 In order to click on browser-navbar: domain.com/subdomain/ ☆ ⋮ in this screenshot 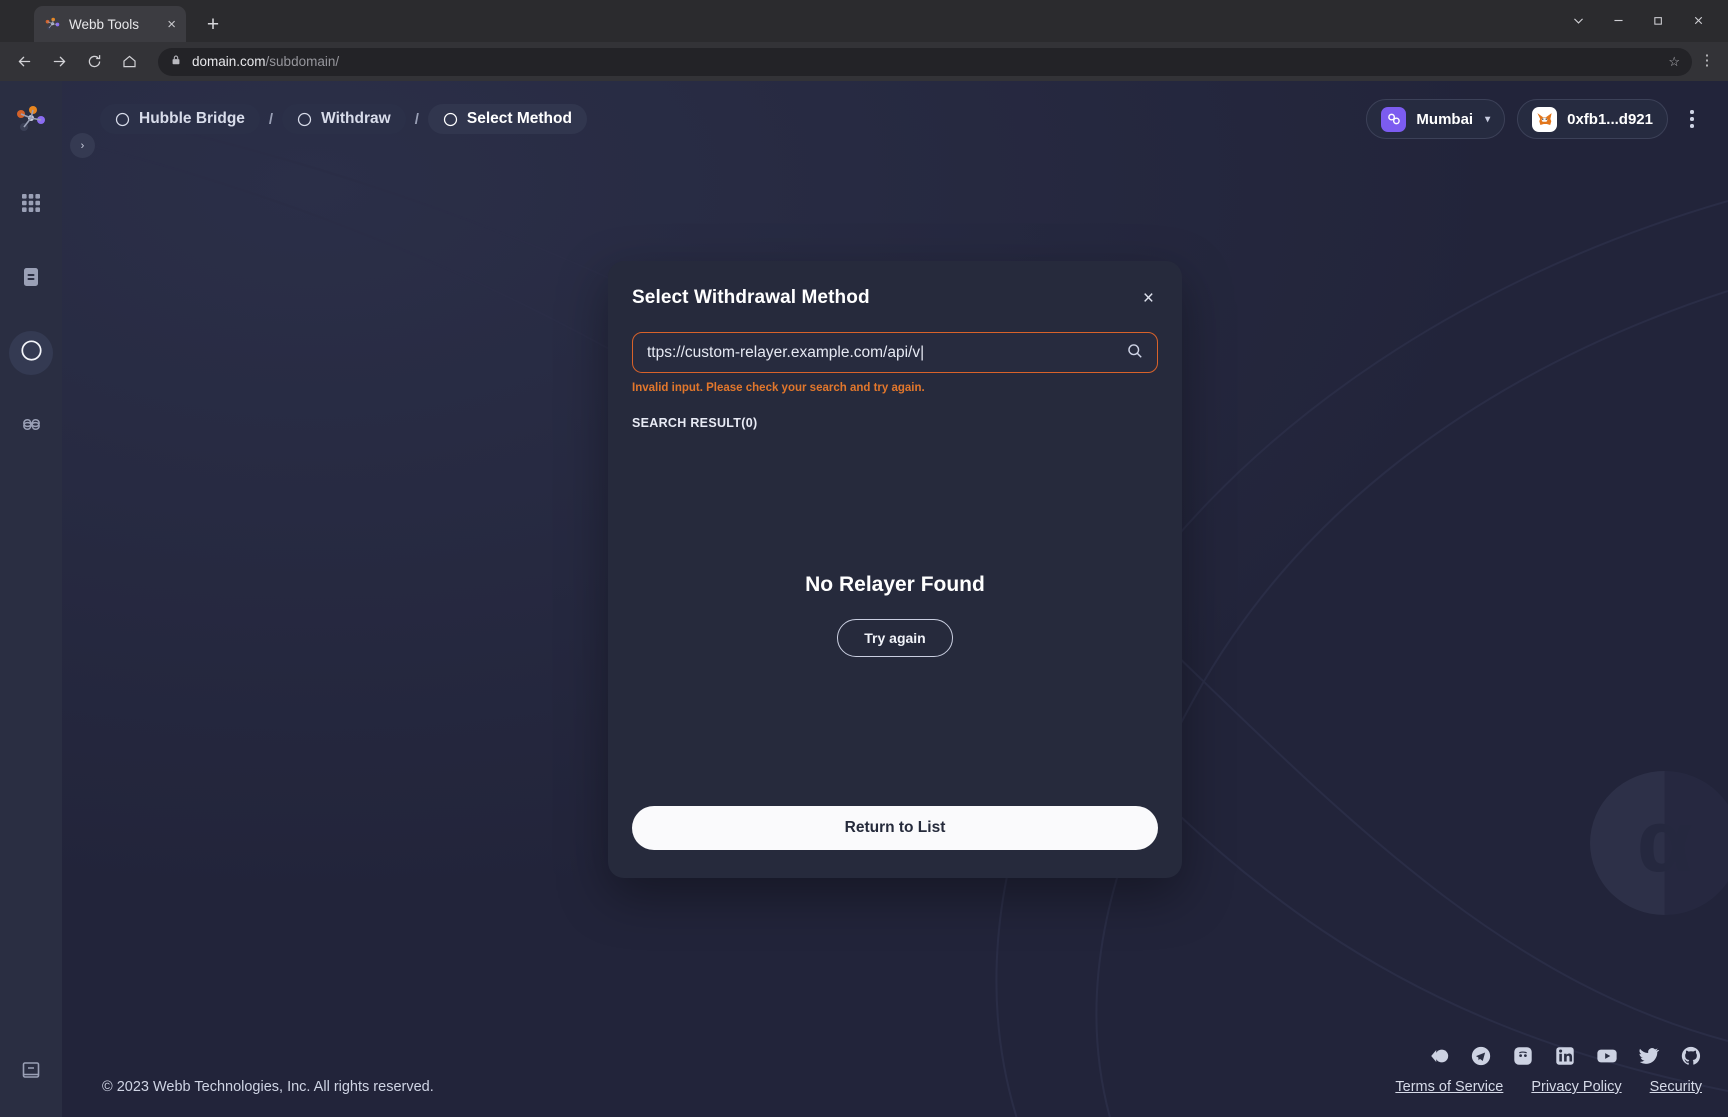, I will do `click(864, 61)`.